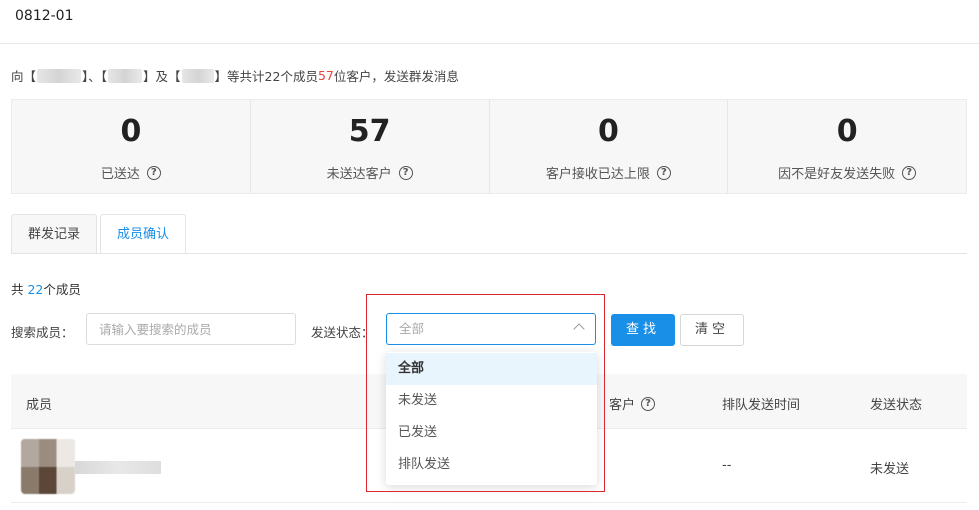 Image resolution: width=979 pixels, height=510 pixels. Describe the element at coordinates (342, 332) in the screenshot. I see `send-status-label: 发送状态：` at that location.